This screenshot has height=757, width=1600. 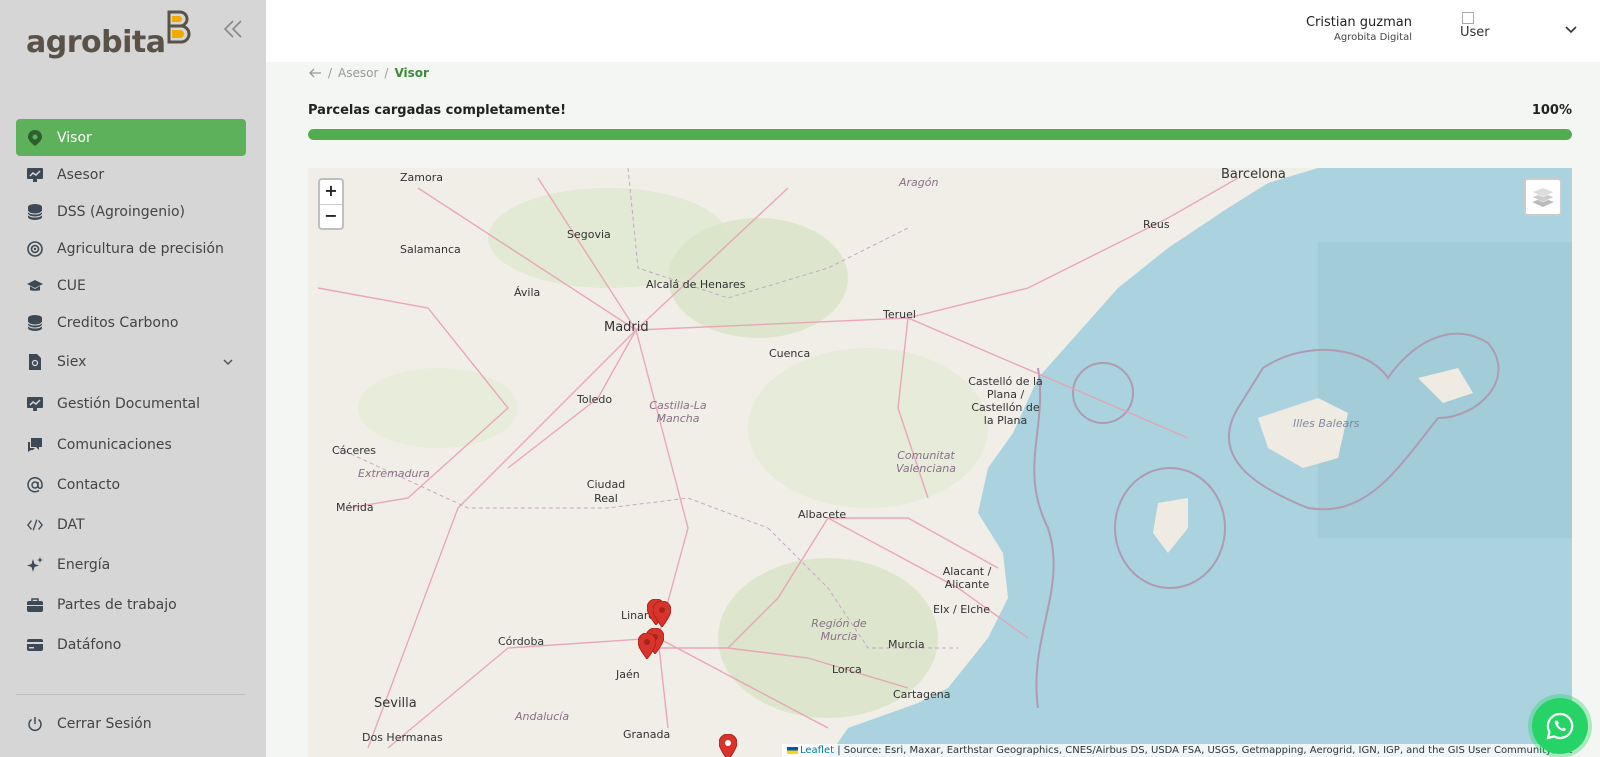 What do you see at coordinates (118, 322) in the screenshot?
I see `sidebar-item-label: Creditos Carbono` at bounding box center [118, 322].